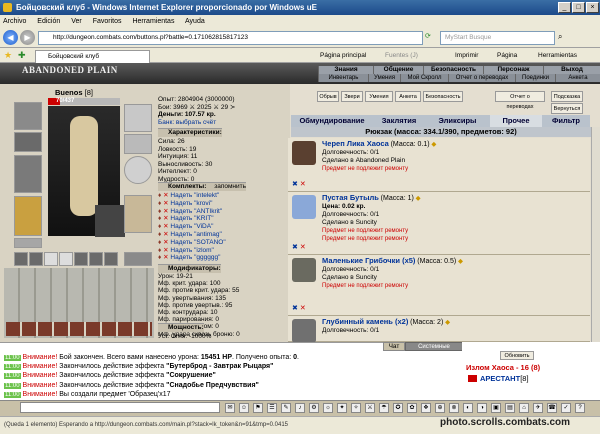 Image resolution: width=600 pixels, height=434 pixels. What do you see at coordinates (350, 197) in the screenshot?
I see `item-title: Пустая Бутыль` at bounding box center [350, 197].